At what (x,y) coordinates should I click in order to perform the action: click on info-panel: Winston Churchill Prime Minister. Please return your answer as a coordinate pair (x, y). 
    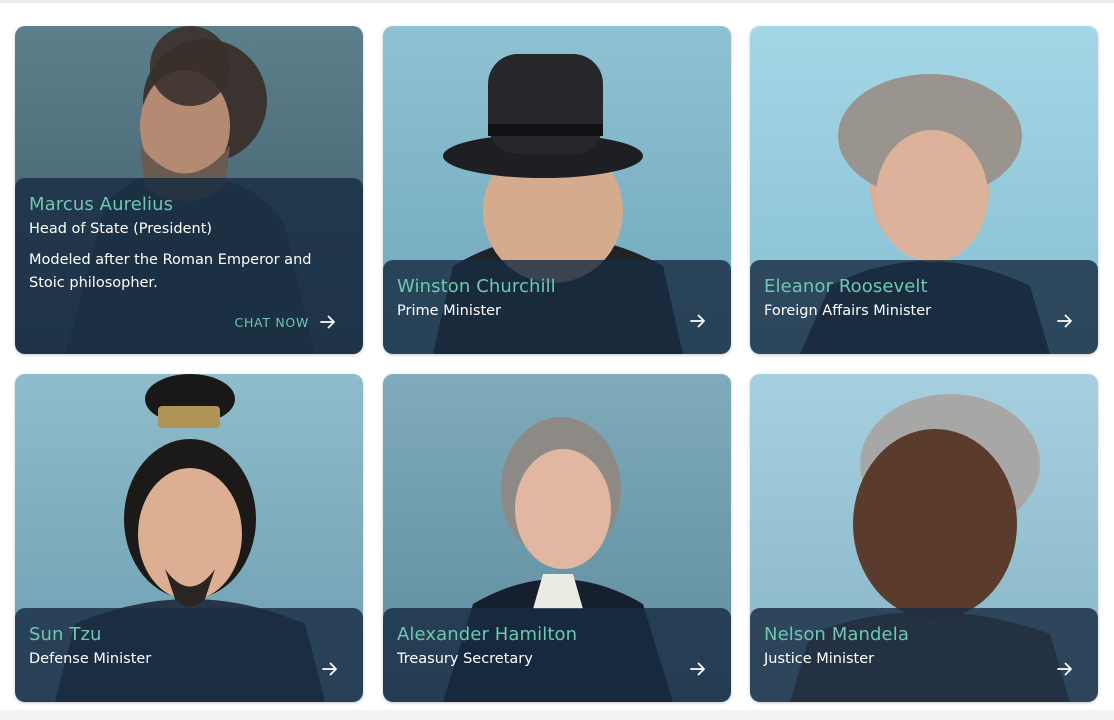
    Looking at the image, I should click on (557, 307).